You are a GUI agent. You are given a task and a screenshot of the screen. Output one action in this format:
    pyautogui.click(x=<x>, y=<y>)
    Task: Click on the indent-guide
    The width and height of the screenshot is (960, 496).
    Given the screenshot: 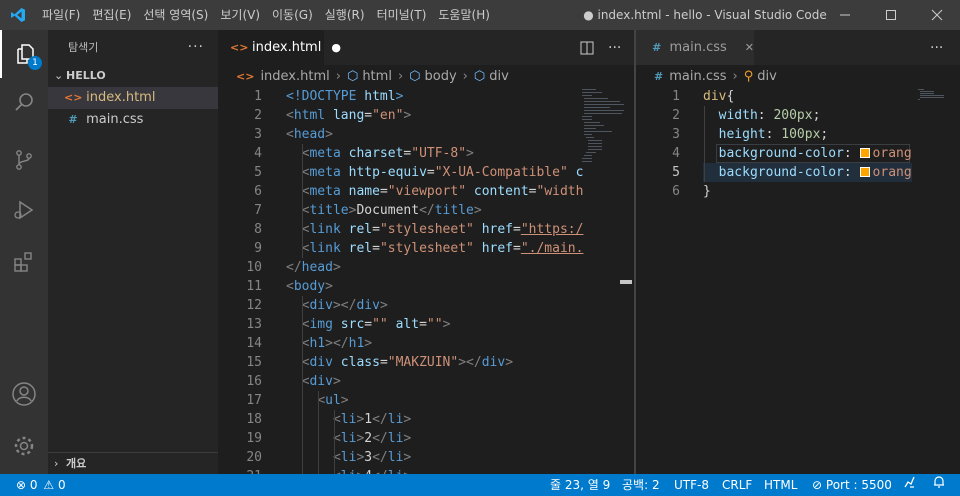 What is the action you would take?
    pyautogui.click(x=302, y=201)
    